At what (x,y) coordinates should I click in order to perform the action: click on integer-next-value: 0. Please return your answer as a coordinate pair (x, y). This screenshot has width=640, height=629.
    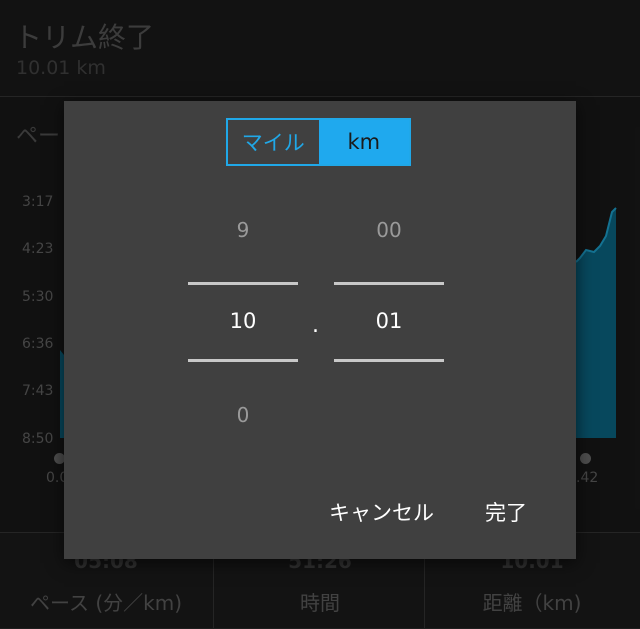
    Looking at the image, I should click on (243, 415).